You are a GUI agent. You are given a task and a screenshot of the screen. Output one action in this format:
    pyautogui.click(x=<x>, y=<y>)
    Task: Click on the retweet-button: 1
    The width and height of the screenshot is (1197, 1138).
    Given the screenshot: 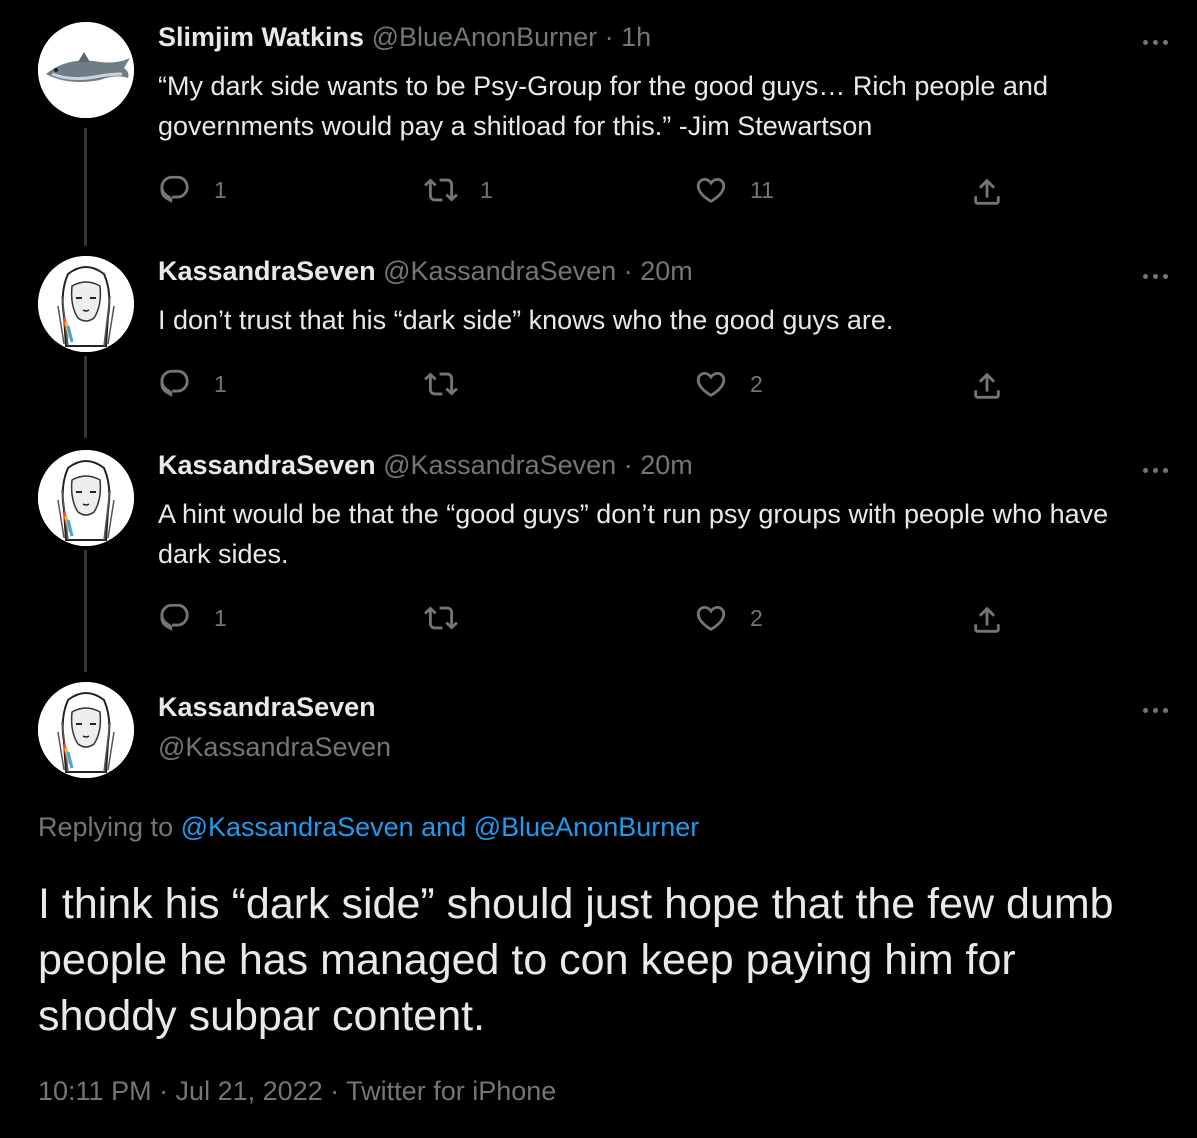 What is the action you would take?
    pyautogui.click(x=458, y=190)
    